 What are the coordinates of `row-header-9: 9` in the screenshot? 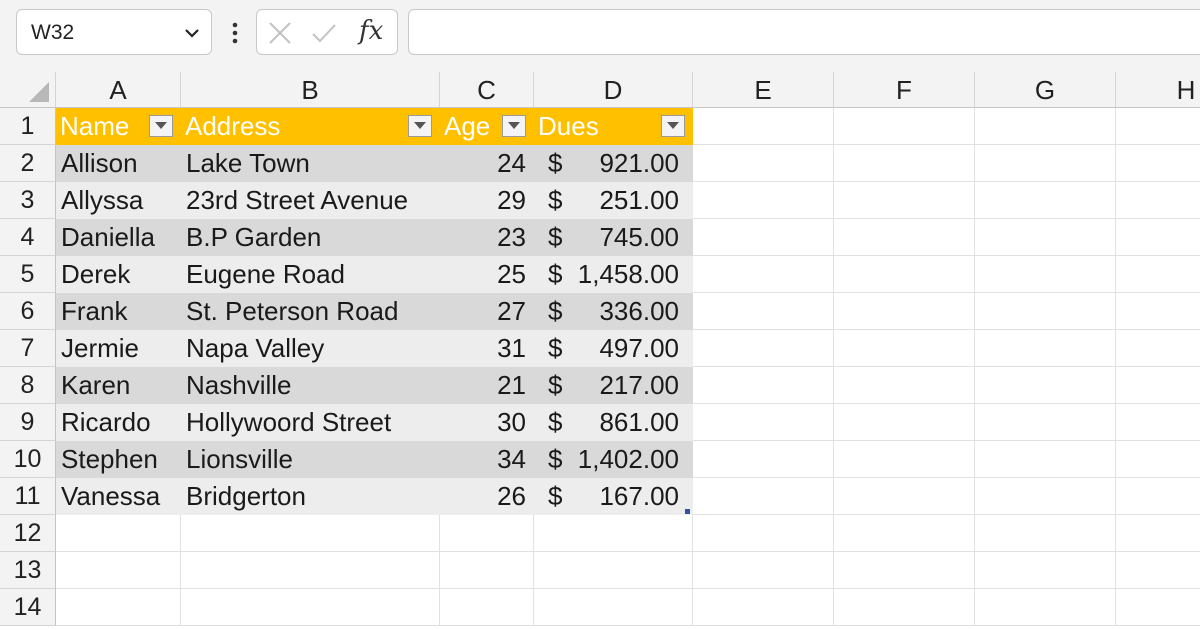 It's located at (28, 422).